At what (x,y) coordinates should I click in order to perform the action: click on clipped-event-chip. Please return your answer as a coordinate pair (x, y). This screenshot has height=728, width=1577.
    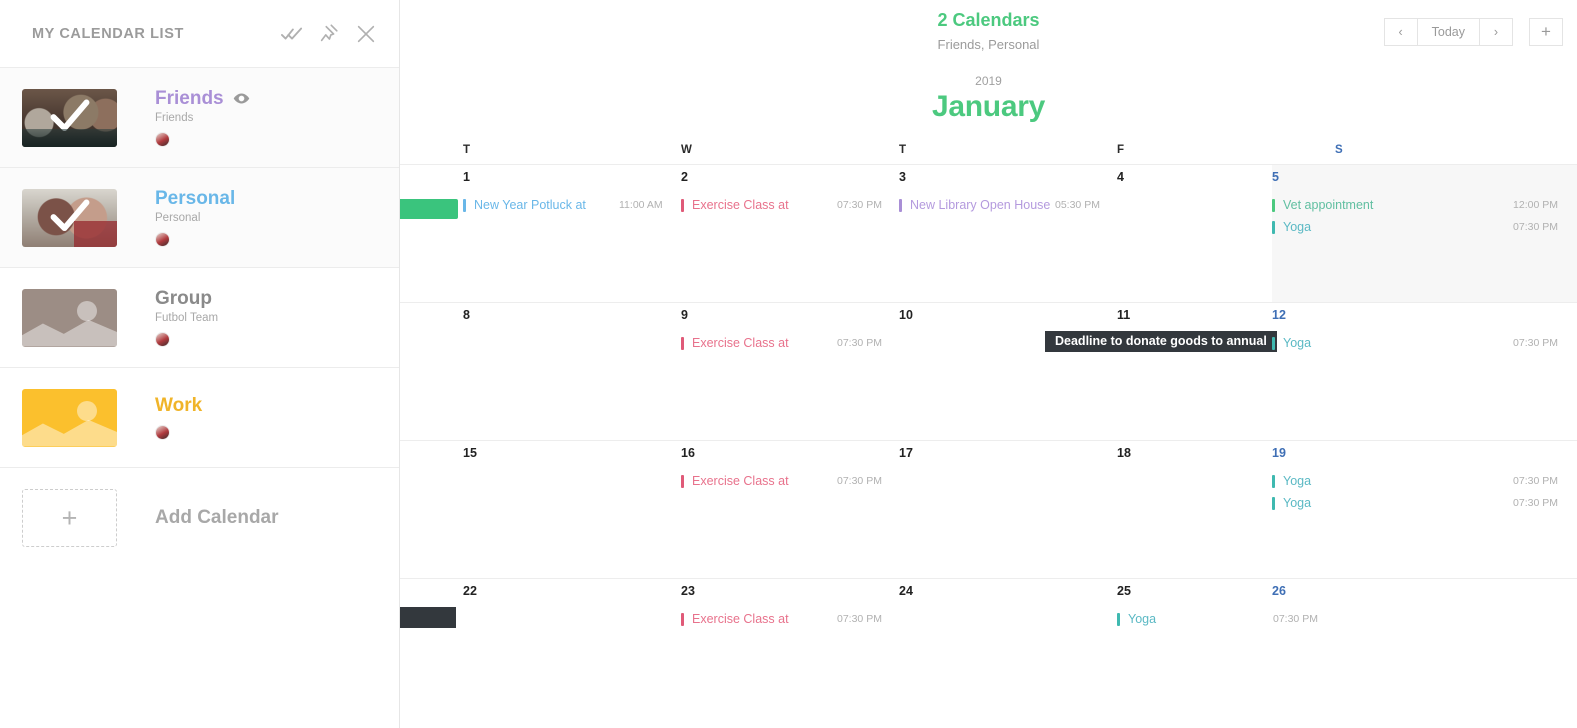
    Looking at the image, I should click on (429, 209).